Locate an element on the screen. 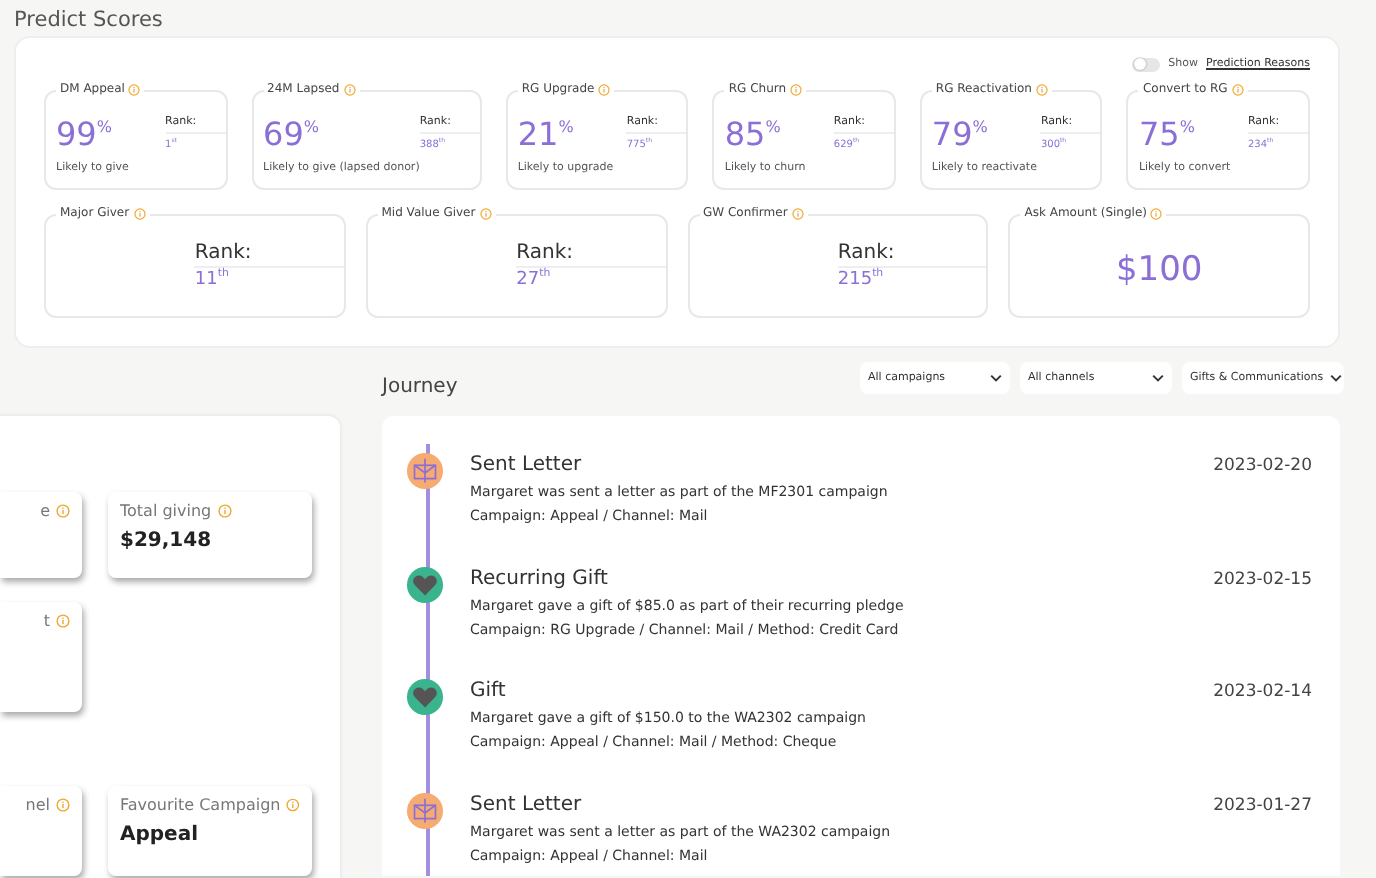 The image size is (1376, 878). ask-amount: $100 is located at coordinates (1159, 269).